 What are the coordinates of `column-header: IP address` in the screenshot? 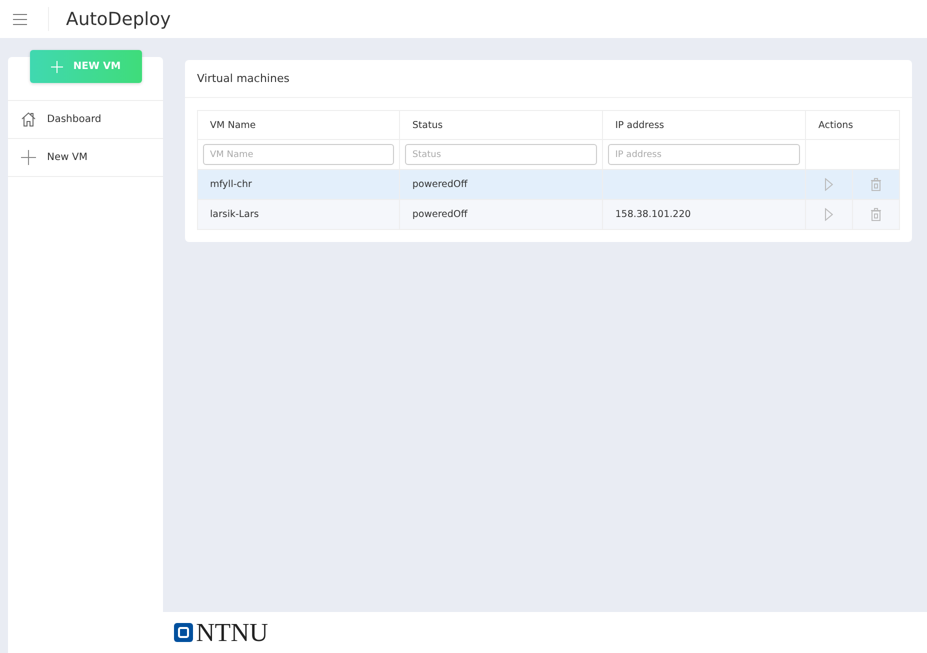 It's located at (704, 125).